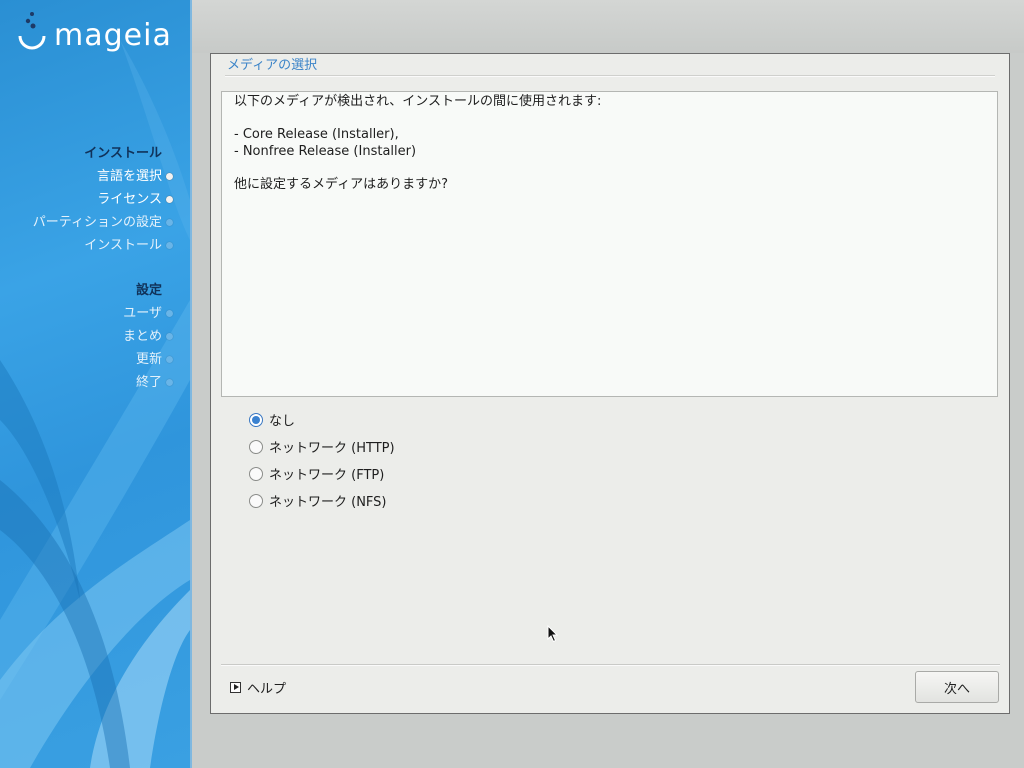 Image resolution: width=1024 pixels, height=768 pixels. I want to click on nav-item-user: ユーザ, so click(148, 313).